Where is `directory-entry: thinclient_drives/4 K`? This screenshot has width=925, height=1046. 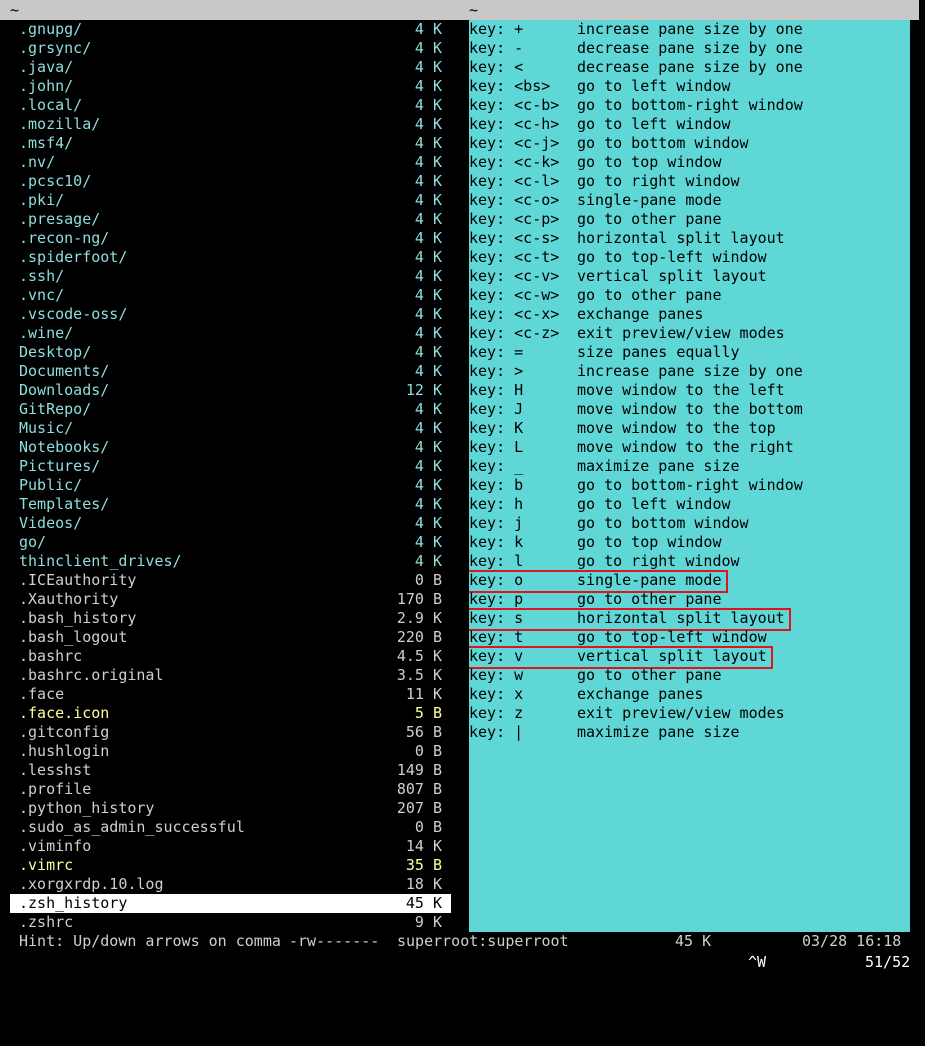 directory-entry: thinclient_drives/4 K is located at coordinates (230, 561).